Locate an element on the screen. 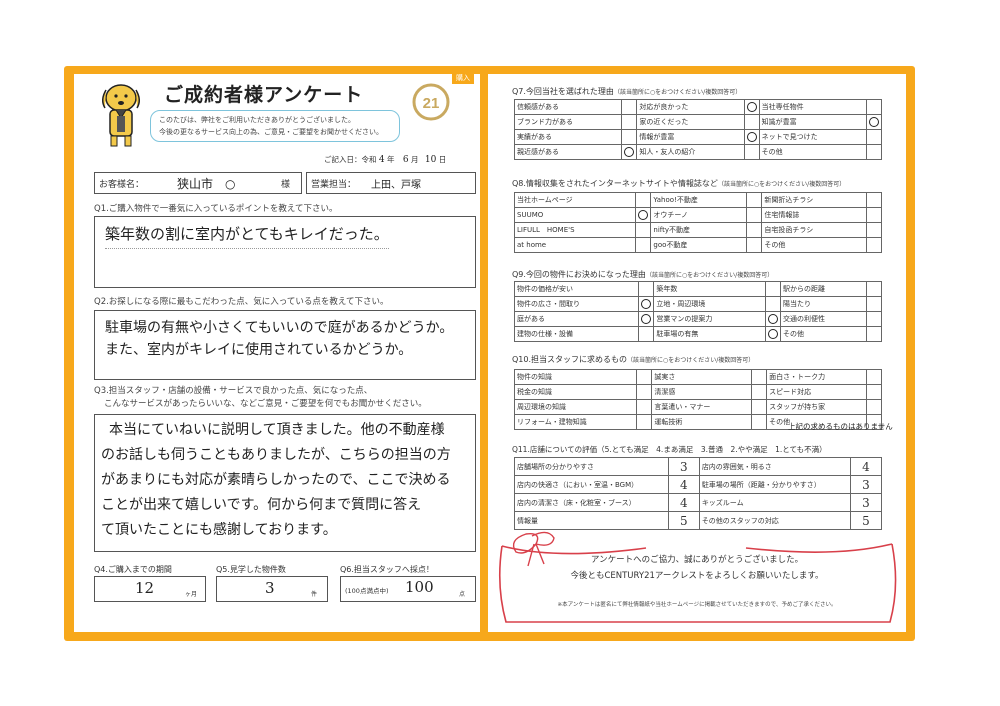 This screenshot has height=706, width=1000. q4-unit: ヶ月 is located at coordinates (191, 594).